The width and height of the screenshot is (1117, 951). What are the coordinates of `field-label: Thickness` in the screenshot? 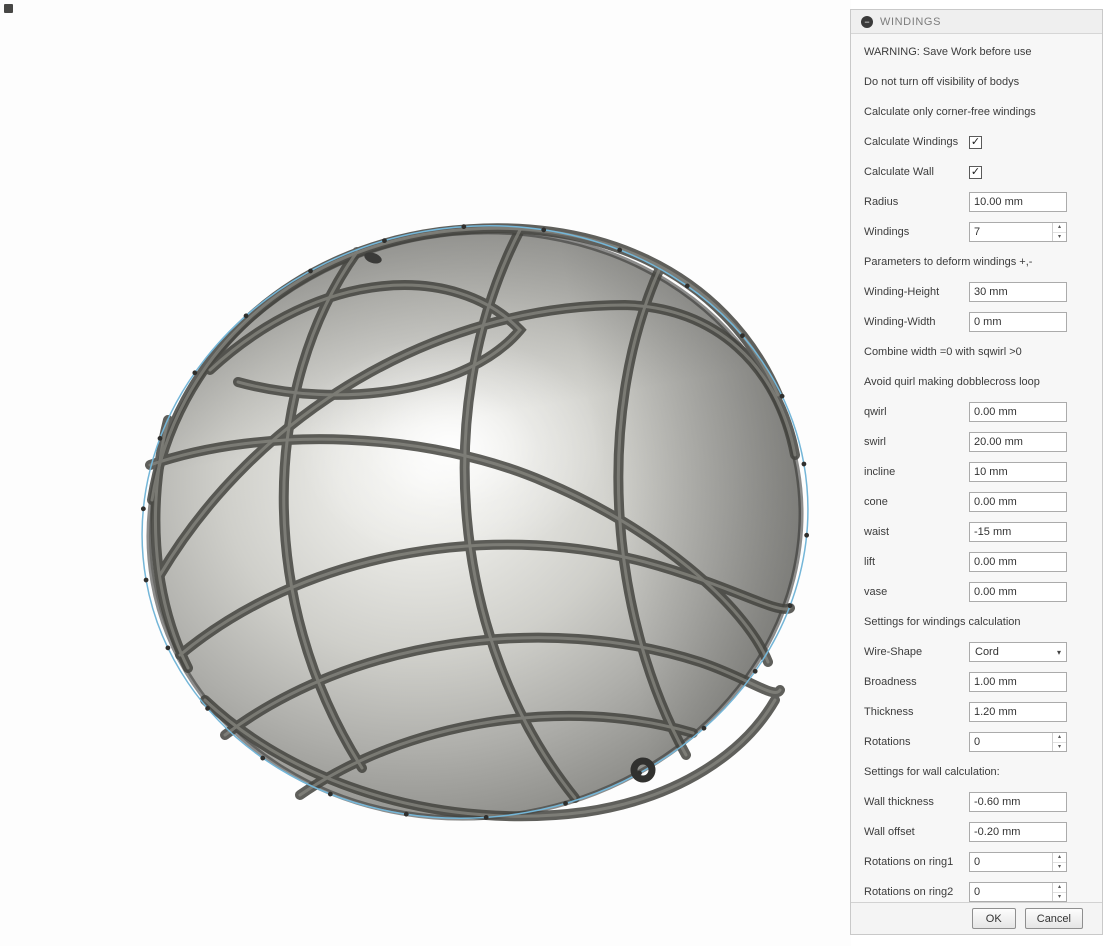 It's located at (889, 712).